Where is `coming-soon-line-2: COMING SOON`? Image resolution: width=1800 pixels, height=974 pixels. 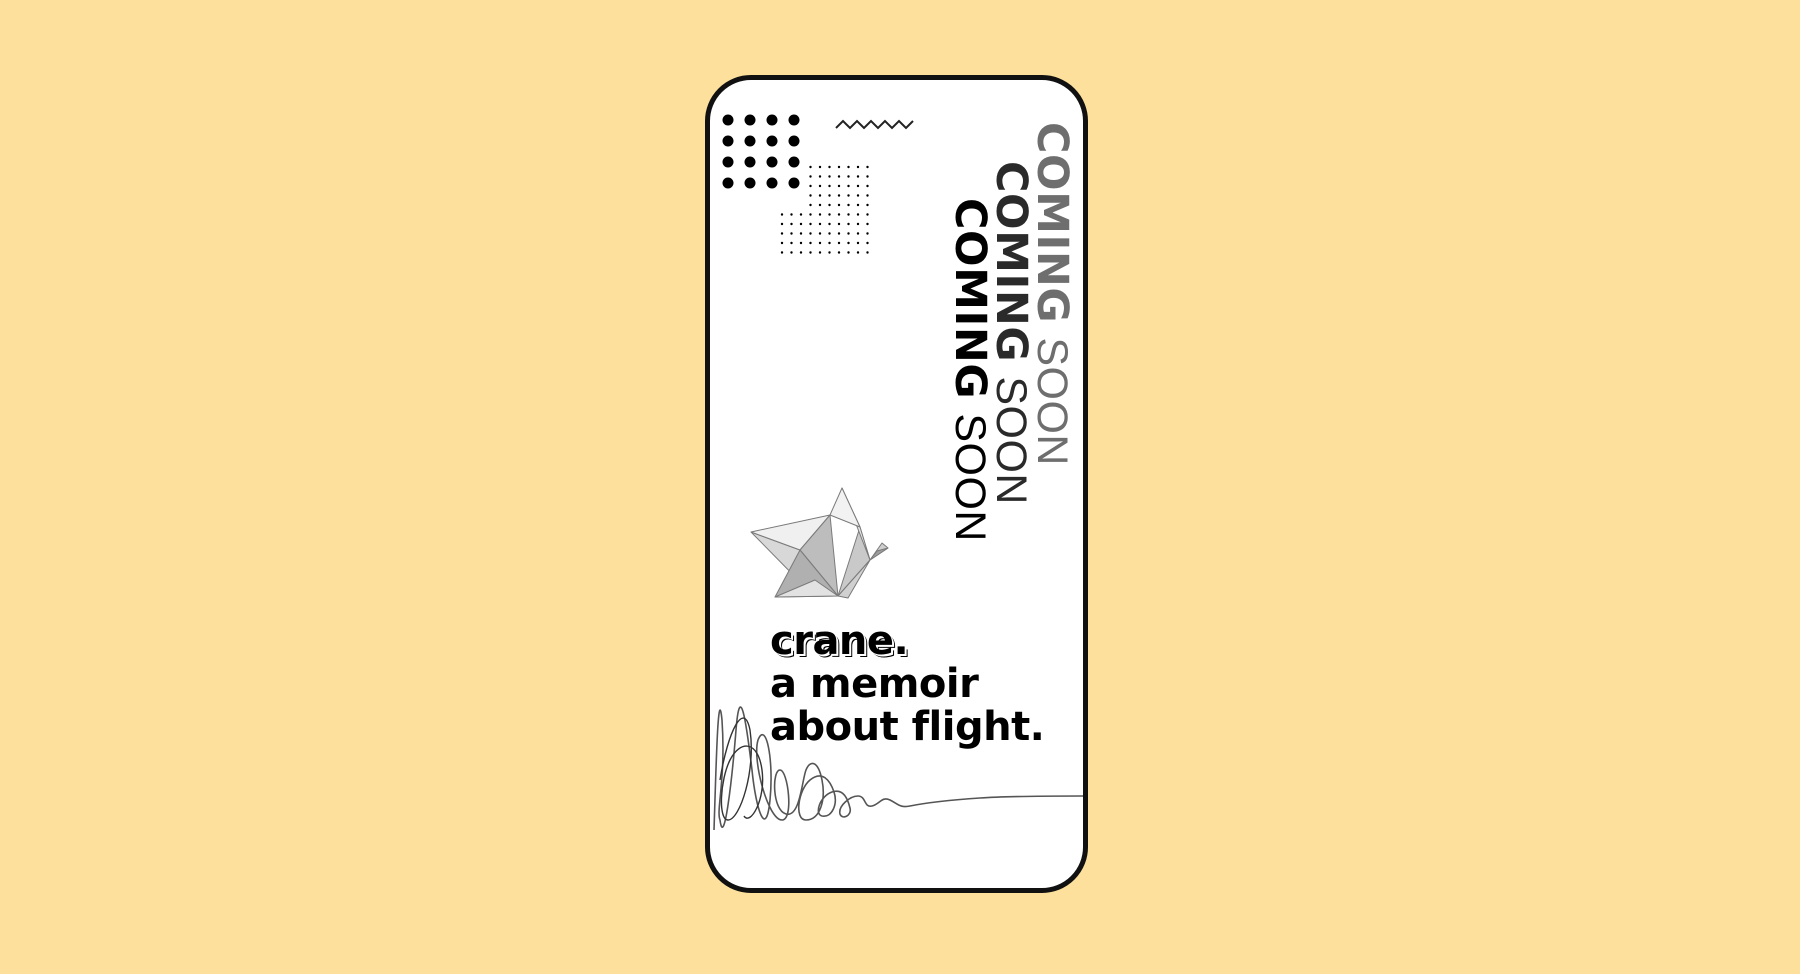 coming-soon-line-2: COMING SOON is located at coordinates (1011, 333).